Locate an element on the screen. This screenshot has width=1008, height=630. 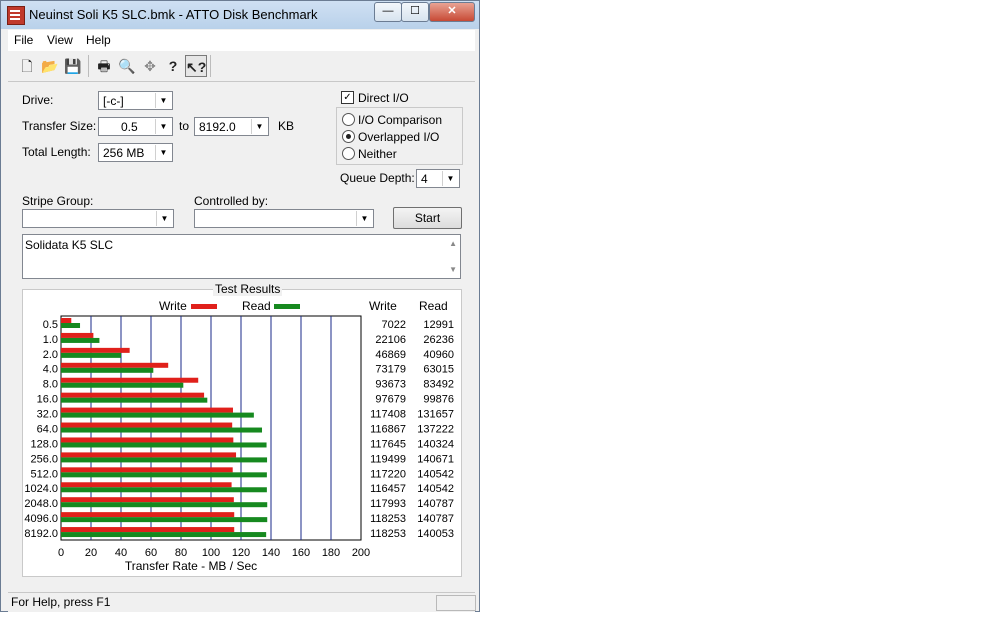
transfer-from-value: 0.5 is located at coordinates (129, 127).